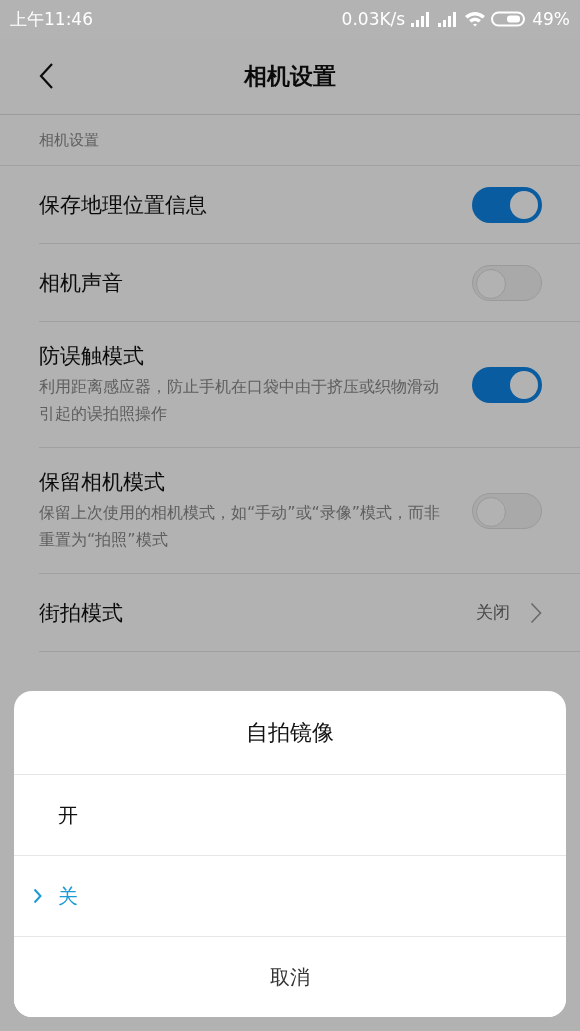 The image size is (580, 1031). Describe the element at coordinates (290, 733) in the screenshot. I see `dialog-title: 自拍镜像` at that location.